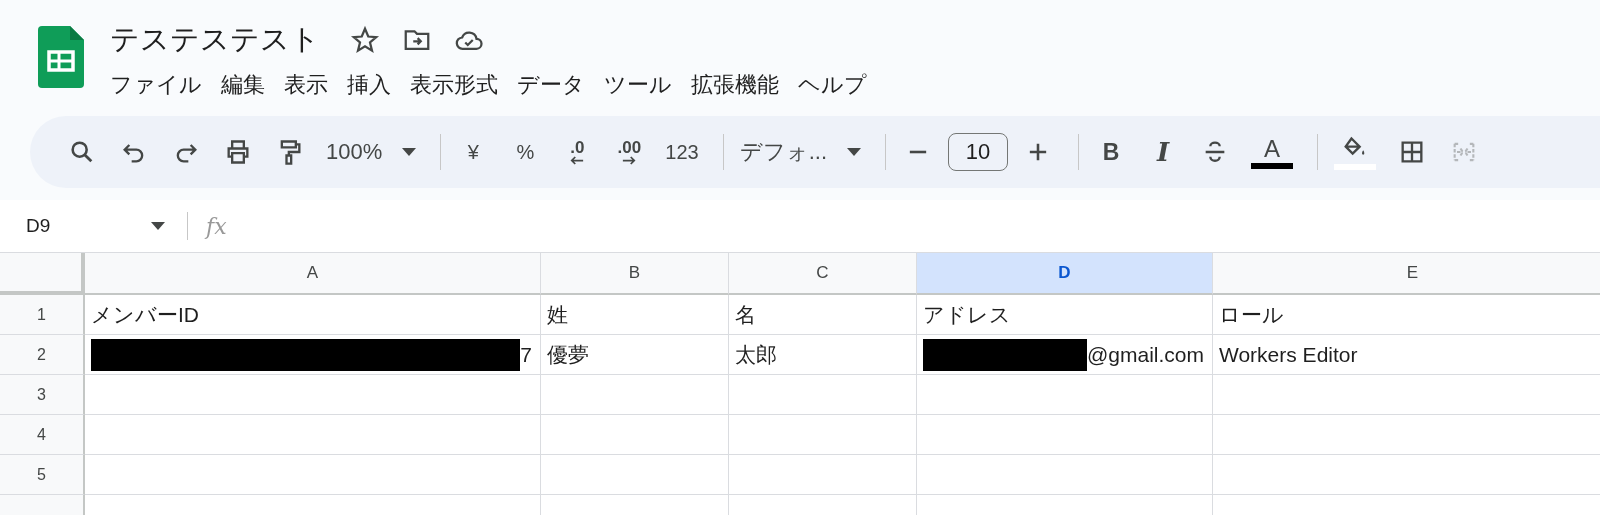  I want to click on table-cell: Workers Editor, so click(1406, 355).